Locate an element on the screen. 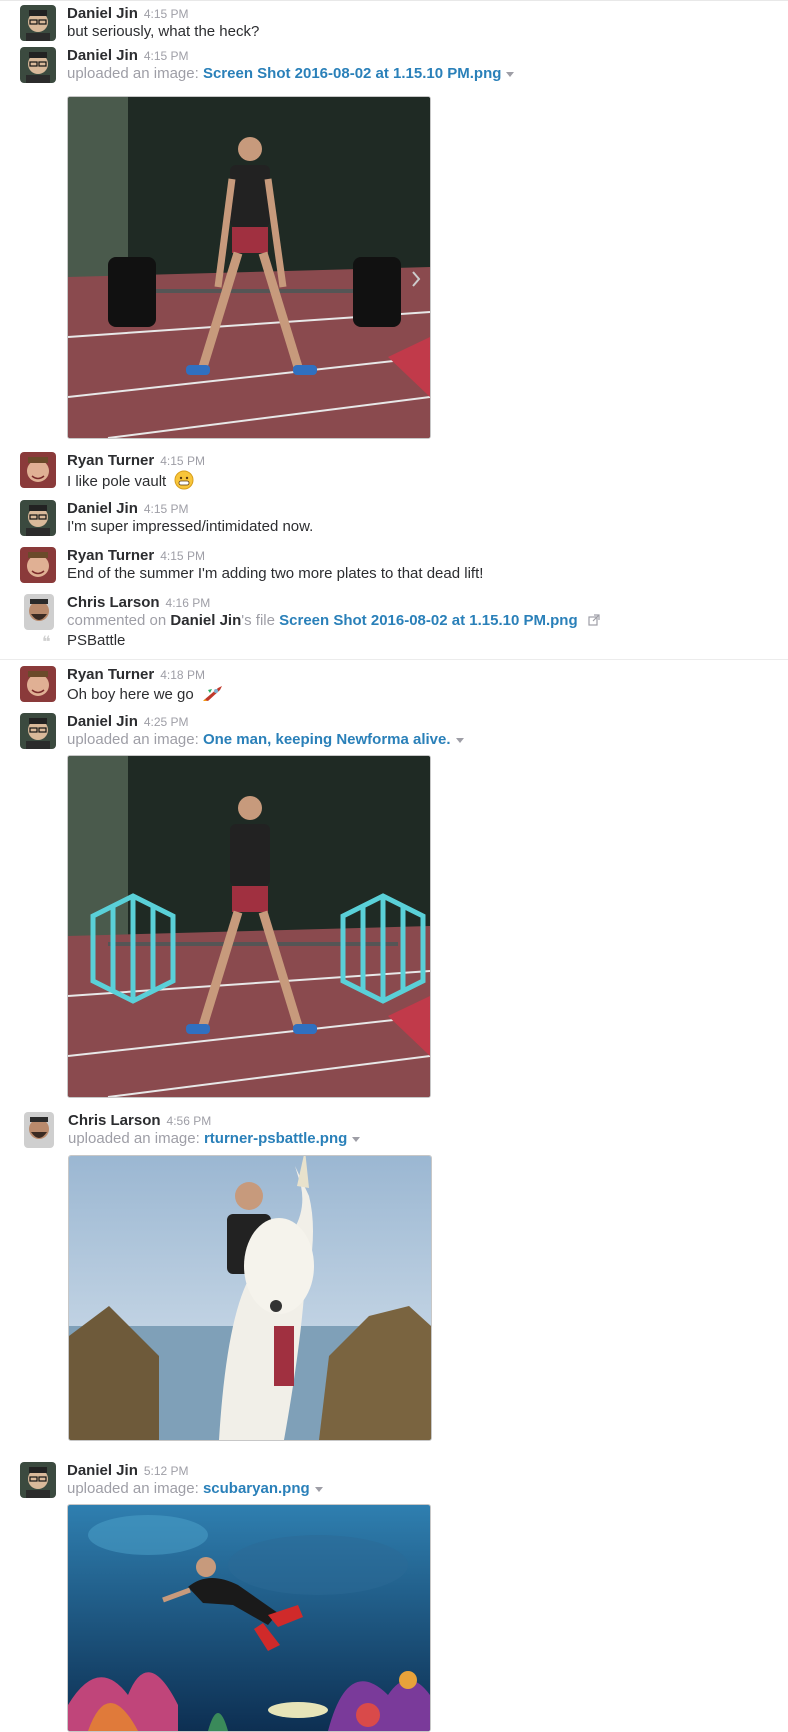 This screenshot has width=788, height=1732. timestamp: 5:12 PM is located at coordinates (166, 1471).